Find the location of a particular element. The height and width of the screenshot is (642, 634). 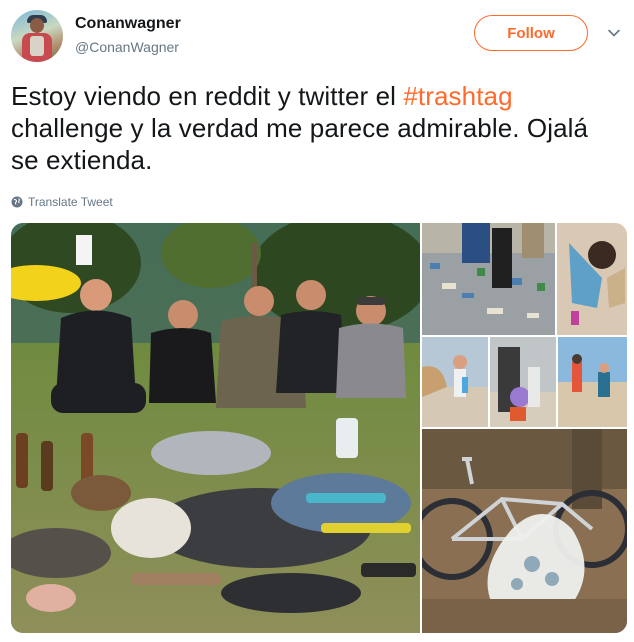

translate-label: Translate Tweet is located at coordinates (70, 202).